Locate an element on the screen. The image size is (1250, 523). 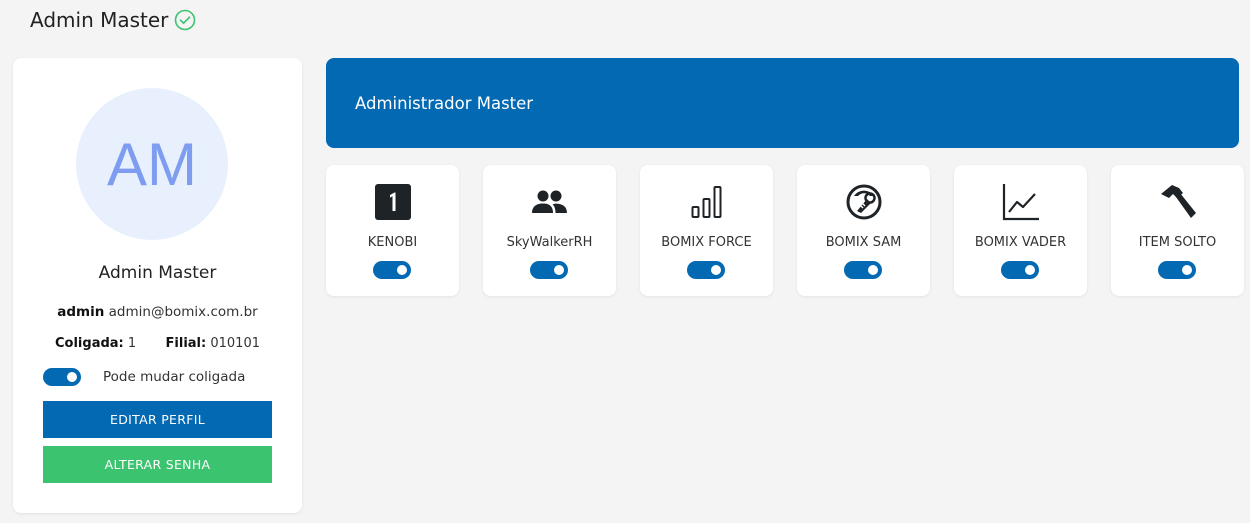
filial-info: Filial: 010101 is located at coordinates (213, 343).